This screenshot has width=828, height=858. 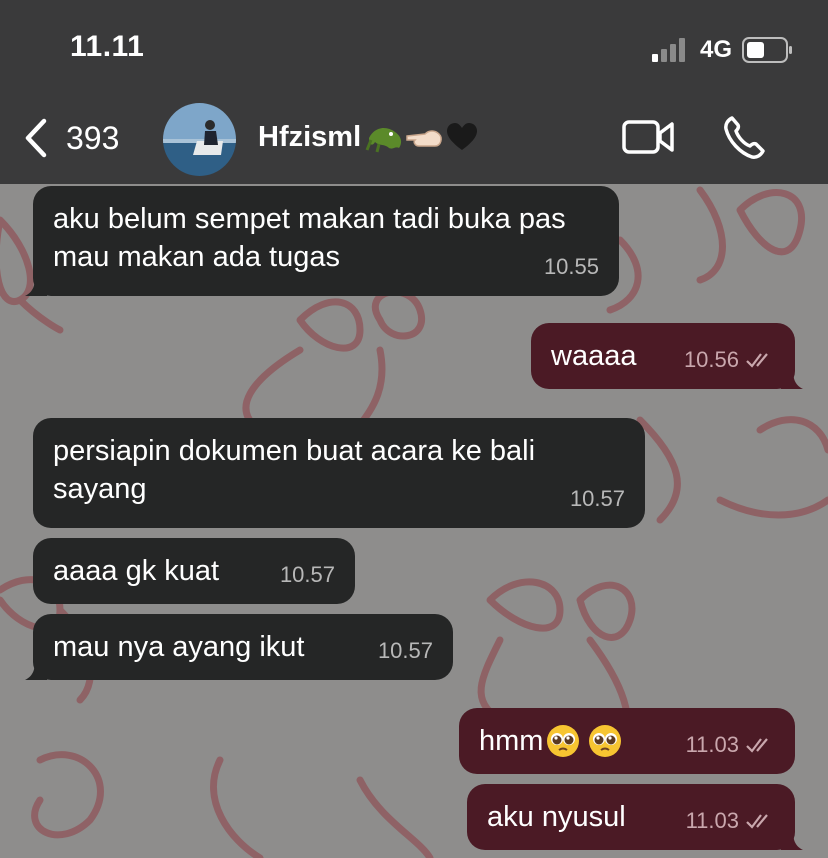 I want to click on status-time: 11.11, so click(x=107, y=46).